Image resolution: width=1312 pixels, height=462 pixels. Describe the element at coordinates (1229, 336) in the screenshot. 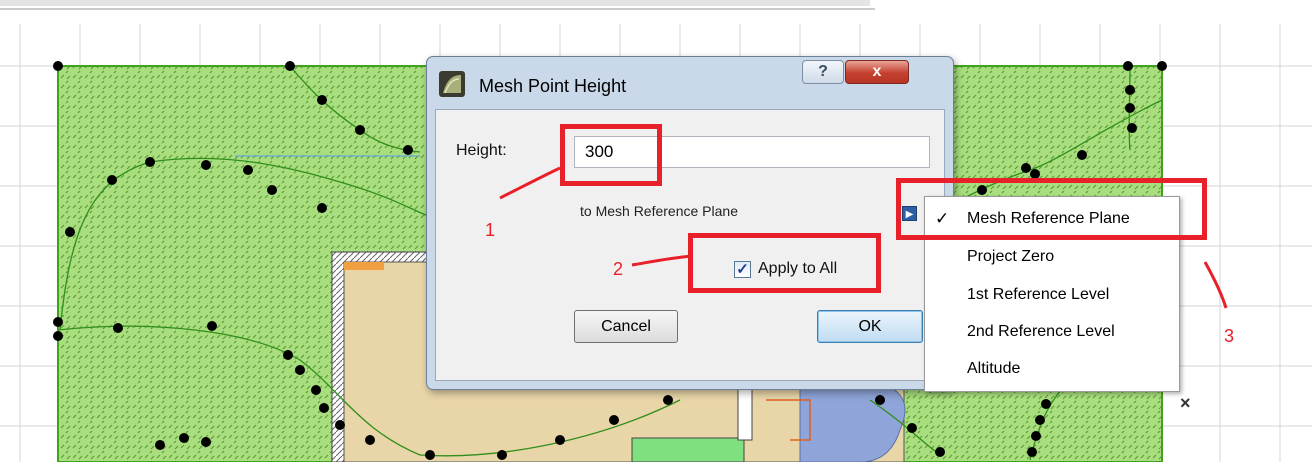

I see `annotation-step-3: 3` at that location.